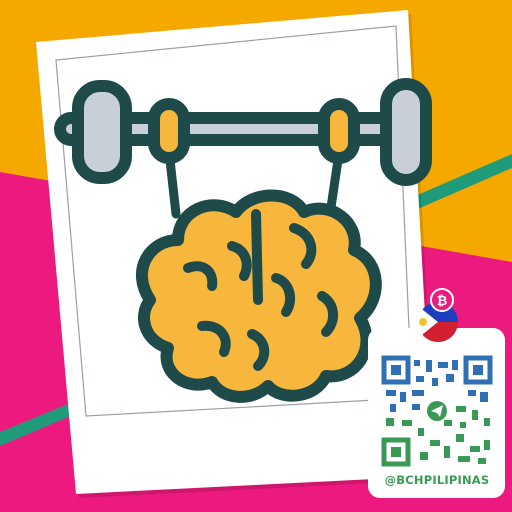 This screenshot has width=512, height=512. What do you see at coordinates (437, 480) in the screenshot?
I see `qr-handle-text: @BCHPILIPINAS` at bounding box center [437, 480].